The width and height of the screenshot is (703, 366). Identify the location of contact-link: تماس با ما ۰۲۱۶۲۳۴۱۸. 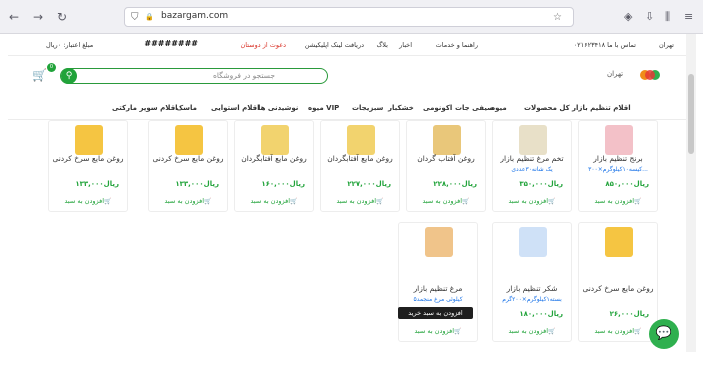
(605, 45).